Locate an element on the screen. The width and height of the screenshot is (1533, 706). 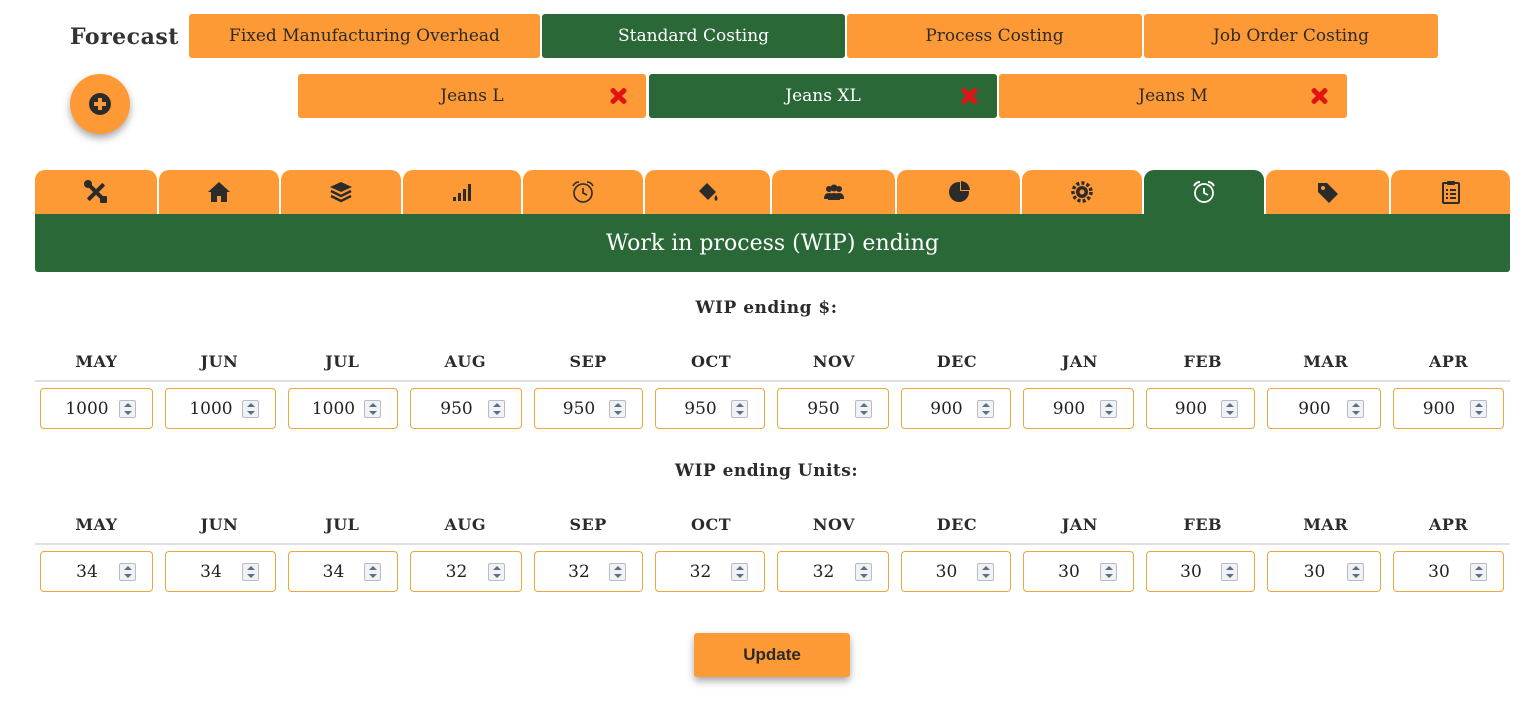
wip-dollars-input-mar: 900 is located at coordinates (1324, 408).